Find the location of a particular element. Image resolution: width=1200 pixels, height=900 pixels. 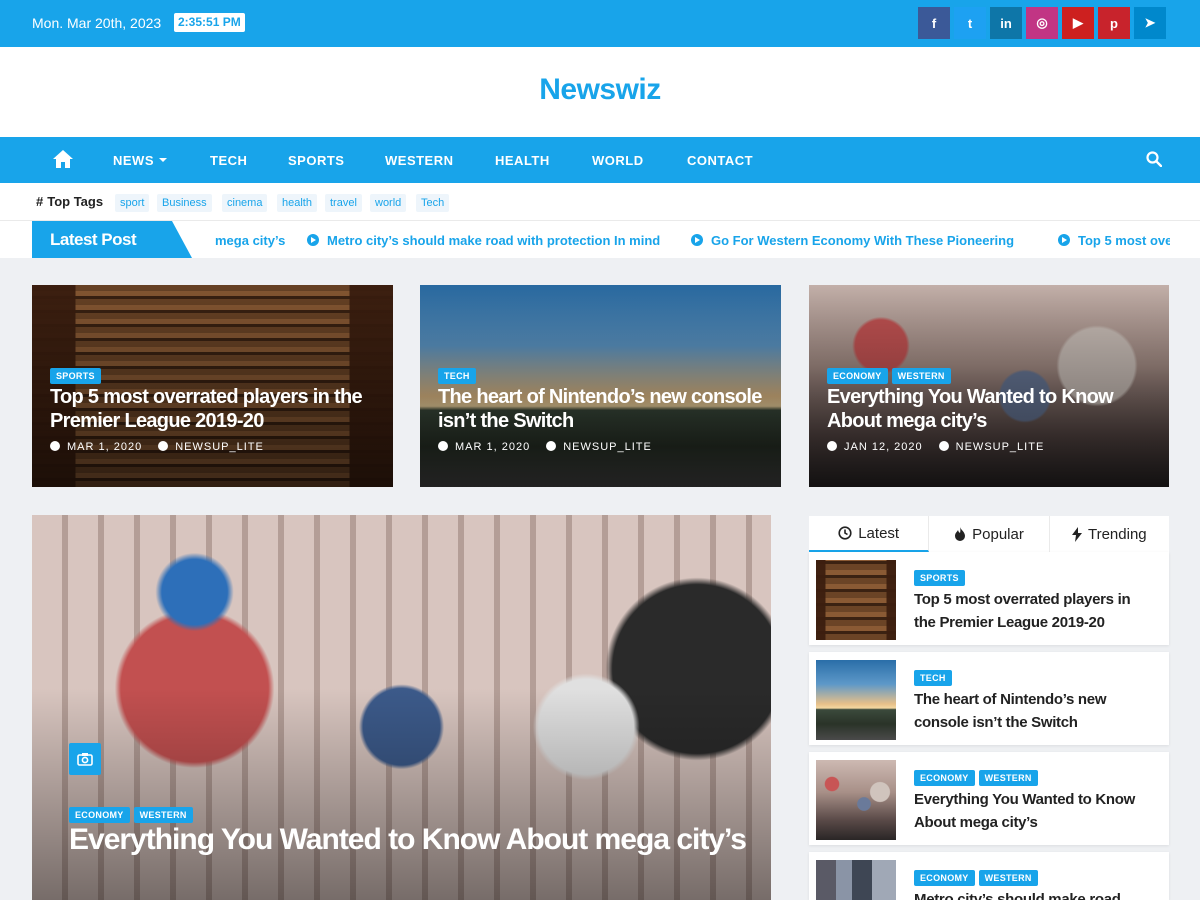

top-tags-heading: # Top Tags is located at coordinates (69, 201).